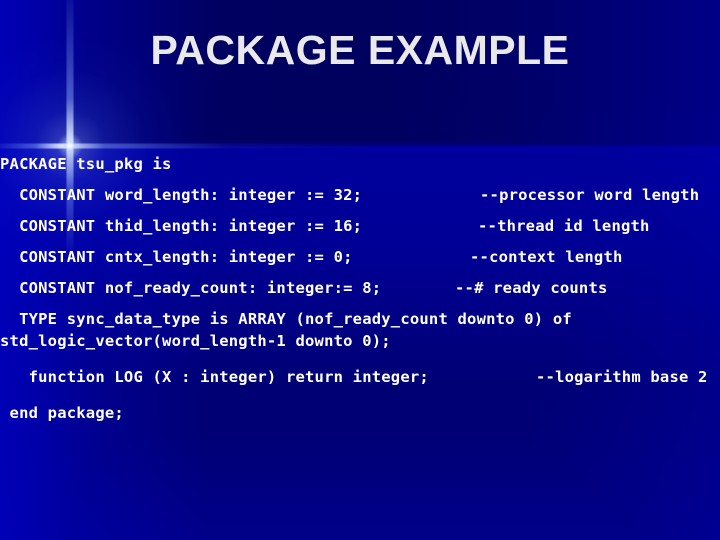  Describe the element at coordinates (622, 377) in the screenshot. I see `code-line-comment: --logarithm base 2` at that location.